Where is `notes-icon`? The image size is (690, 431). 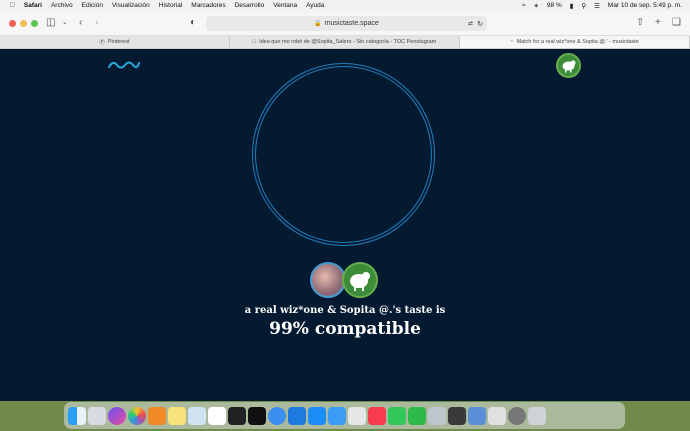
notes-icon is located at coordinates (177, 415).